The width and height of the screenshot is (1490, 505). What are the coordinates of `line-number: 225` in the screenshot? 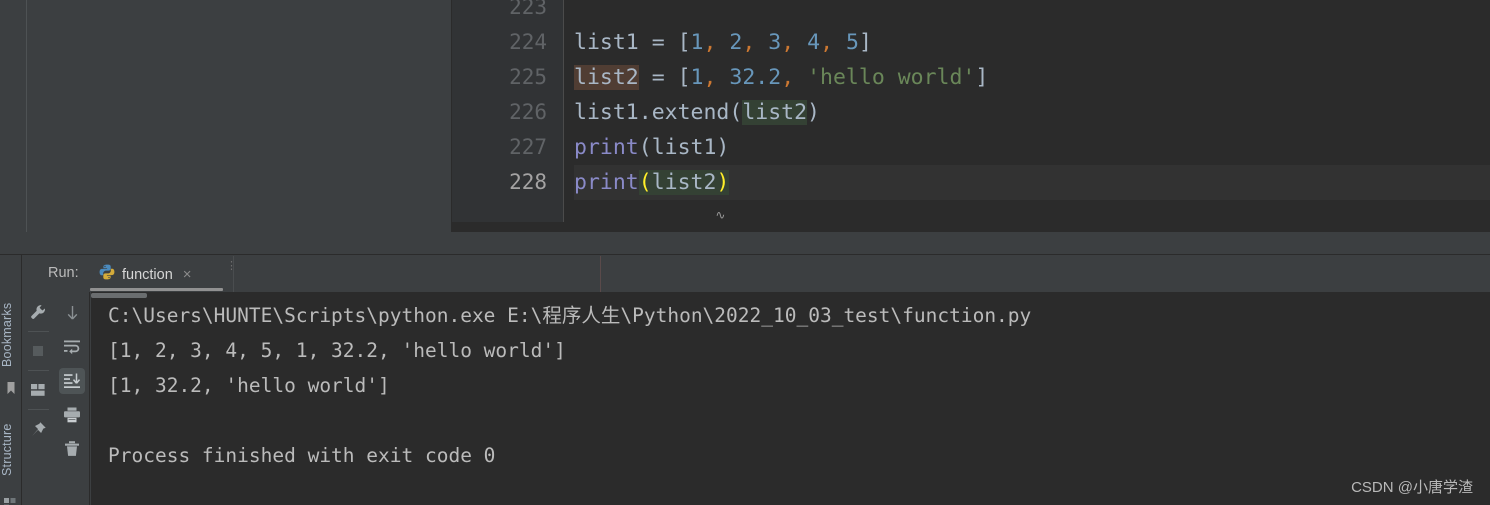 It's located at (528, 77).